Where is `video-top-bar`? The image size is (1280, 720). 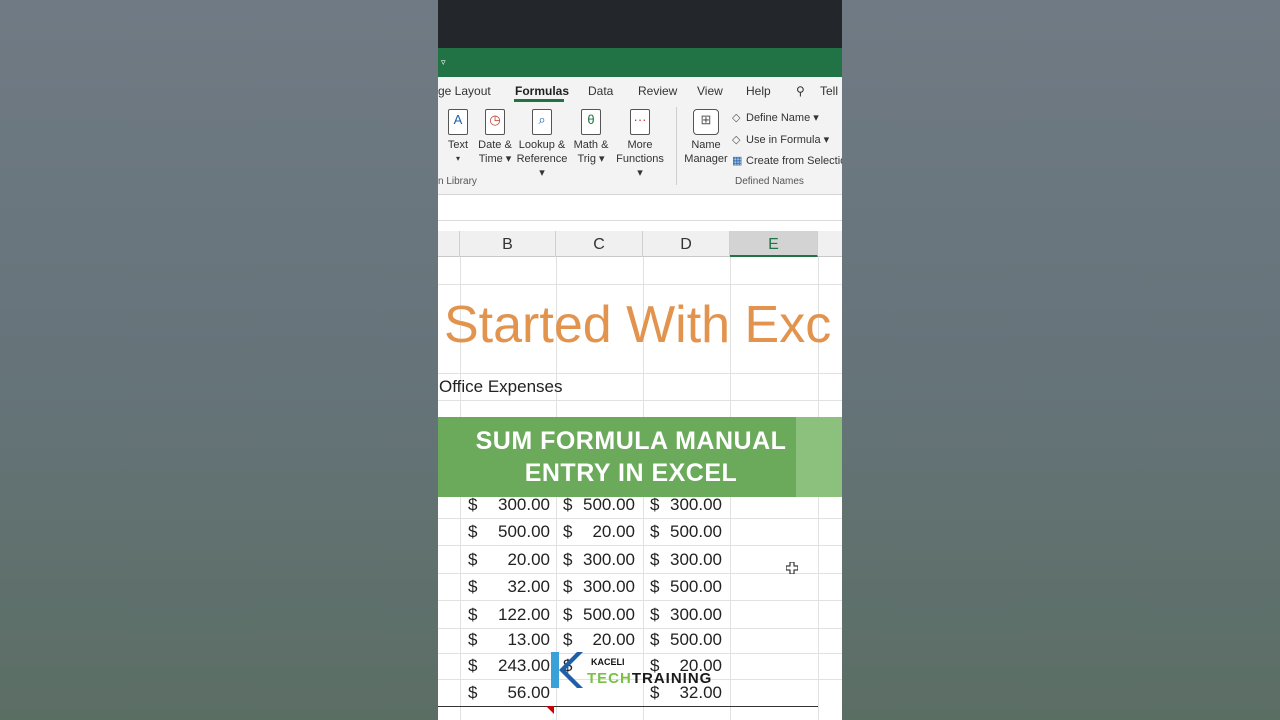 video-top-bar is located at coordinates (640, 24).